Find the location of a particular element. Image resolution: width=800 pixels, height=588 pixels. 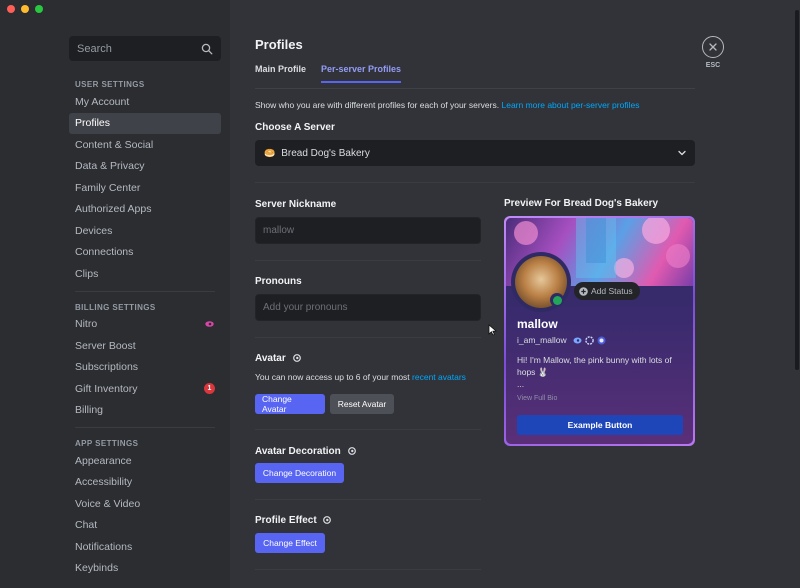

esc-label: ESC is located at coordinates (713, 65).